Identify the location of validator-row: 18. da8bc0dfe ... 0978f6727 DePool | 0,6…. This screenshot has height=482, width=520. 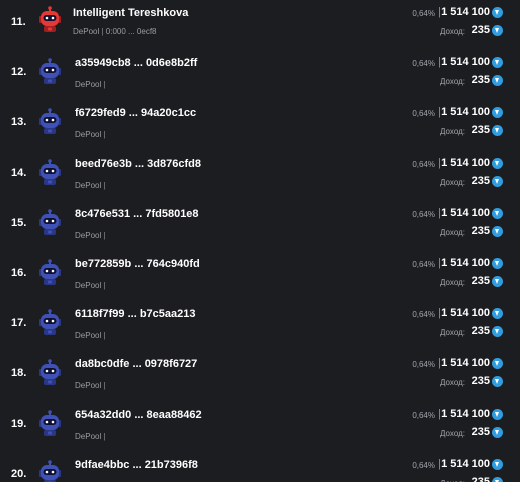
(260, 376).